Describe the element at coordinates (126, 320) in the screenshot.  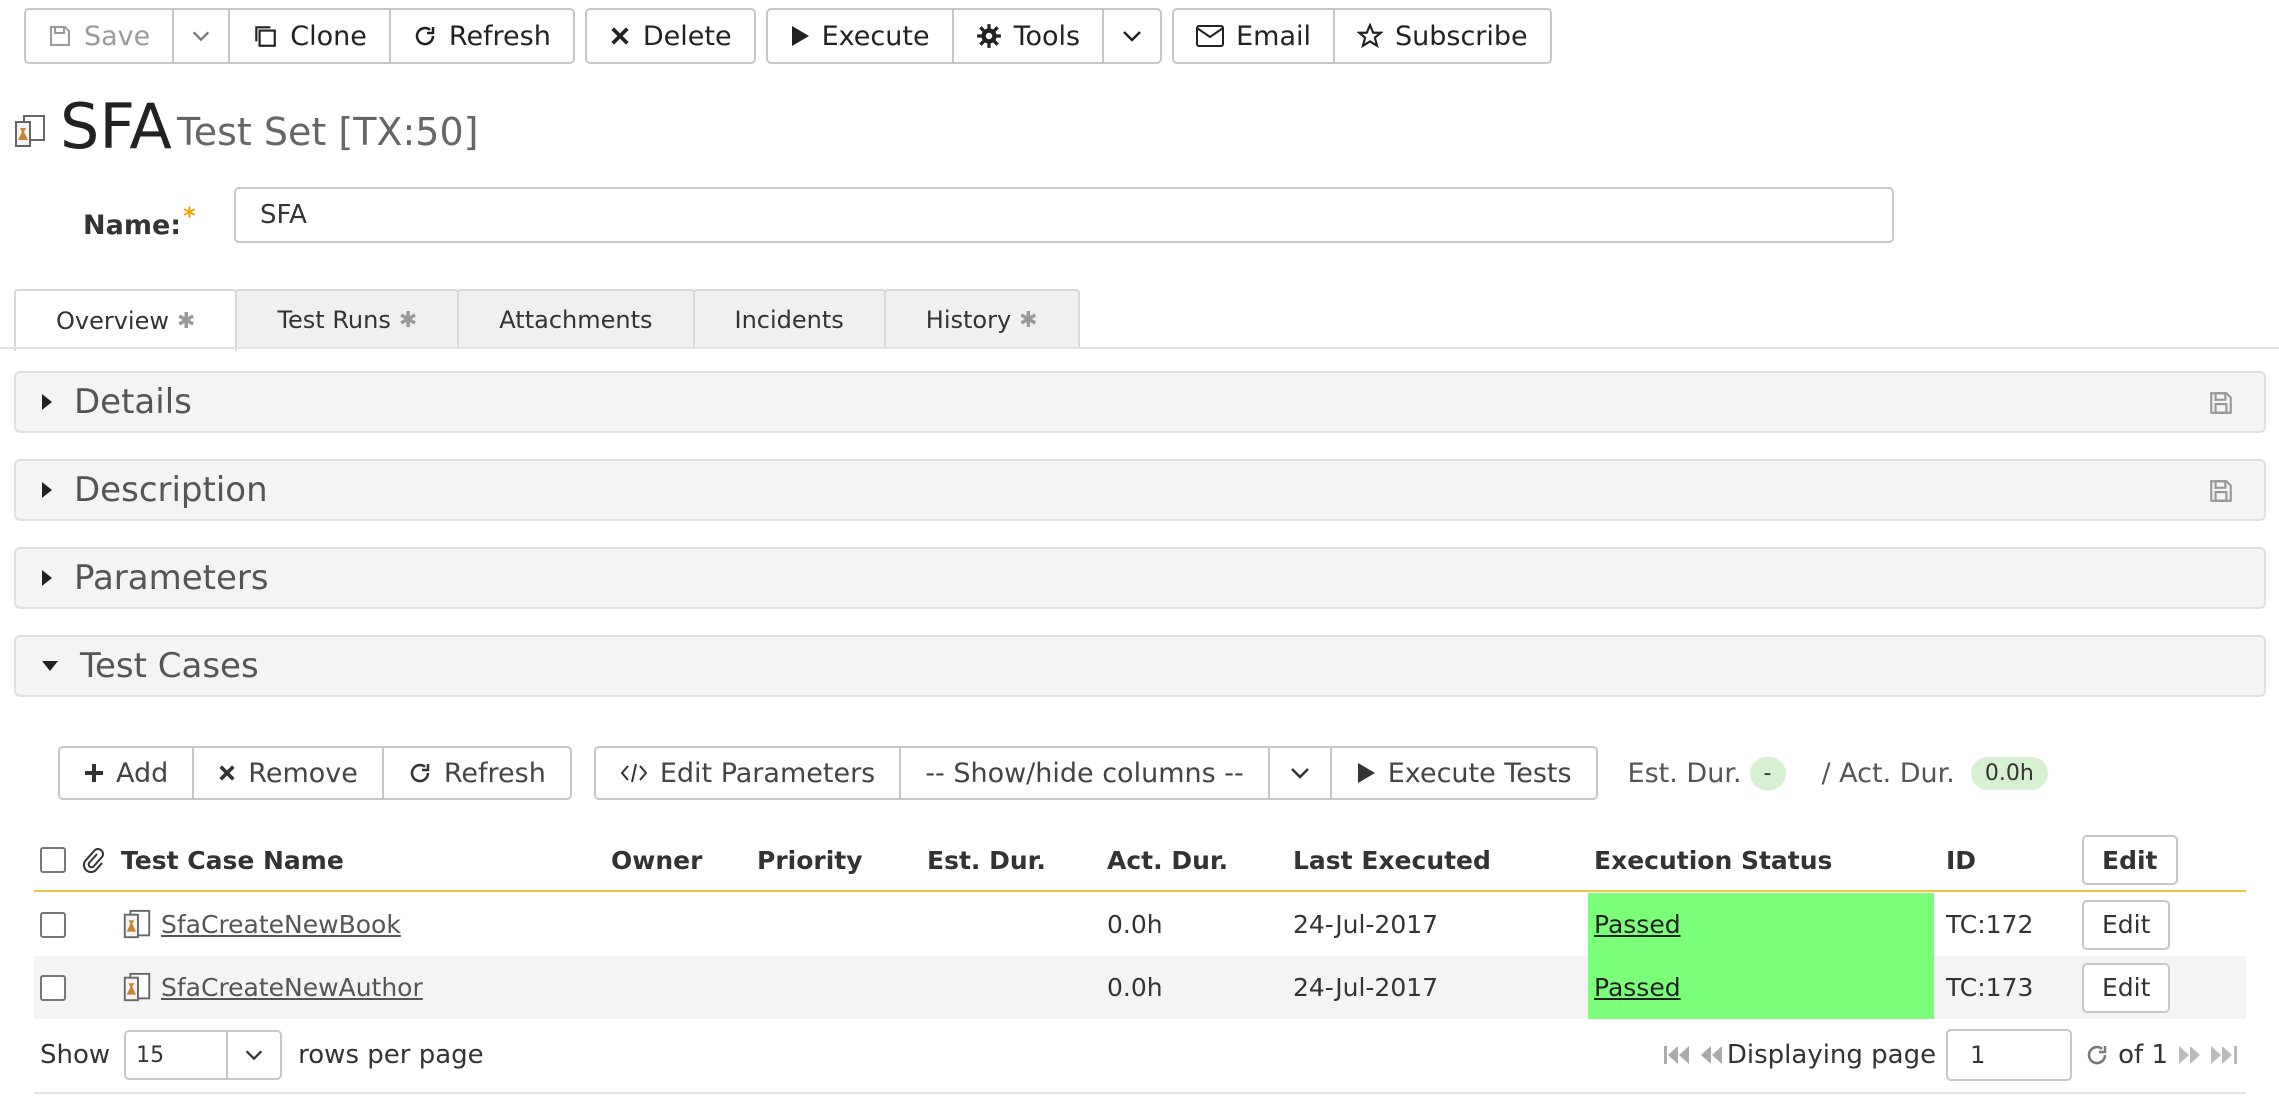
I see `tab-overview: Overview ✱` at that location.